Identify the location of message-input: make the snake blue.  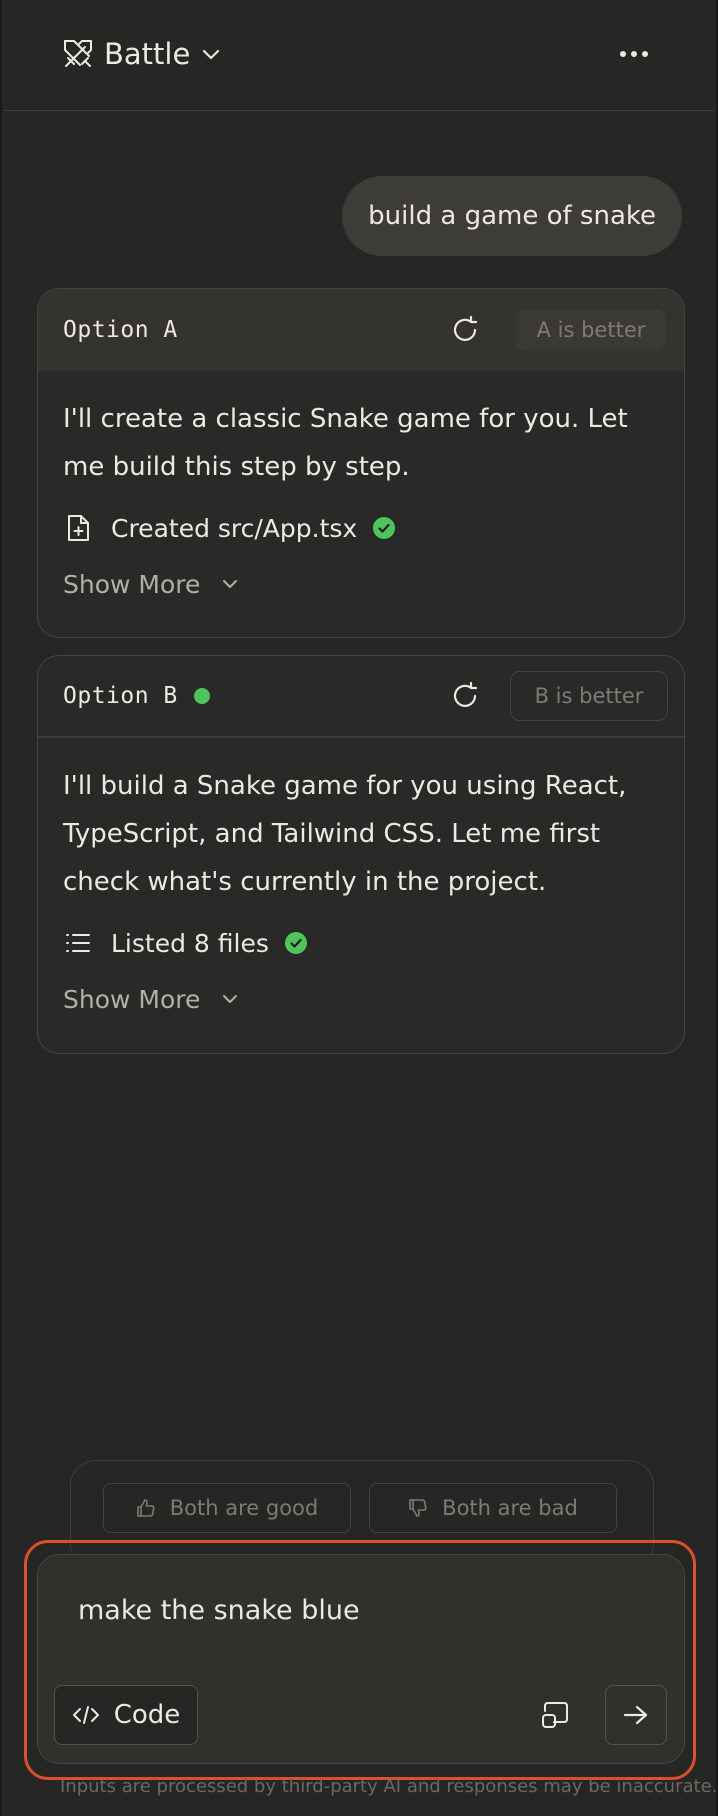
(219, 1610).